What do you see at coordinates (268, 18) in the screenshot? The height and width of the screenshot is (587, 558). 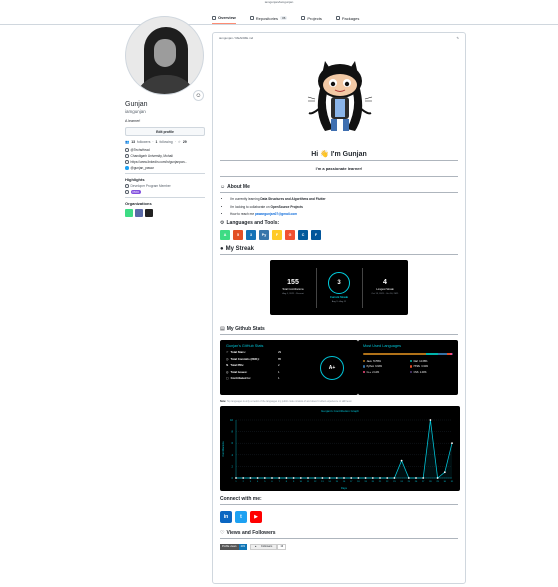 I see `tab-repositories: Repositories 36` at bounding box center [268, 18].